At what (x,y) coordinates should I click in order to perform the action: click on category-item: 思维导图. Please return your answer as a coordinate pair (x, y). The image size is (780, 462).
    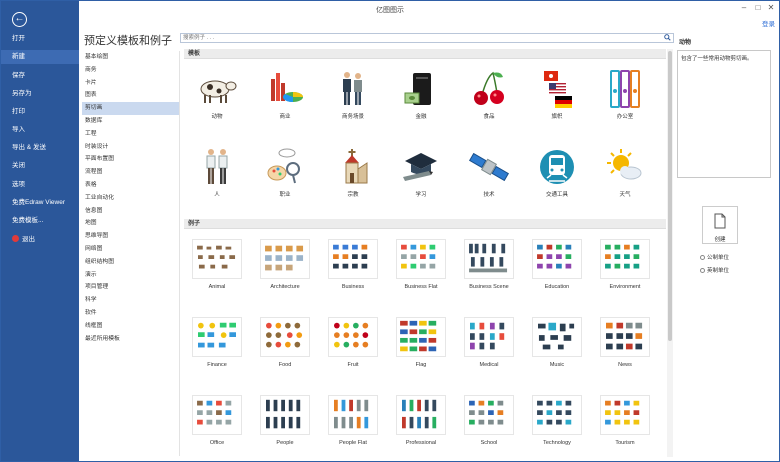
    Looking at the image, I should click on (130, 236).